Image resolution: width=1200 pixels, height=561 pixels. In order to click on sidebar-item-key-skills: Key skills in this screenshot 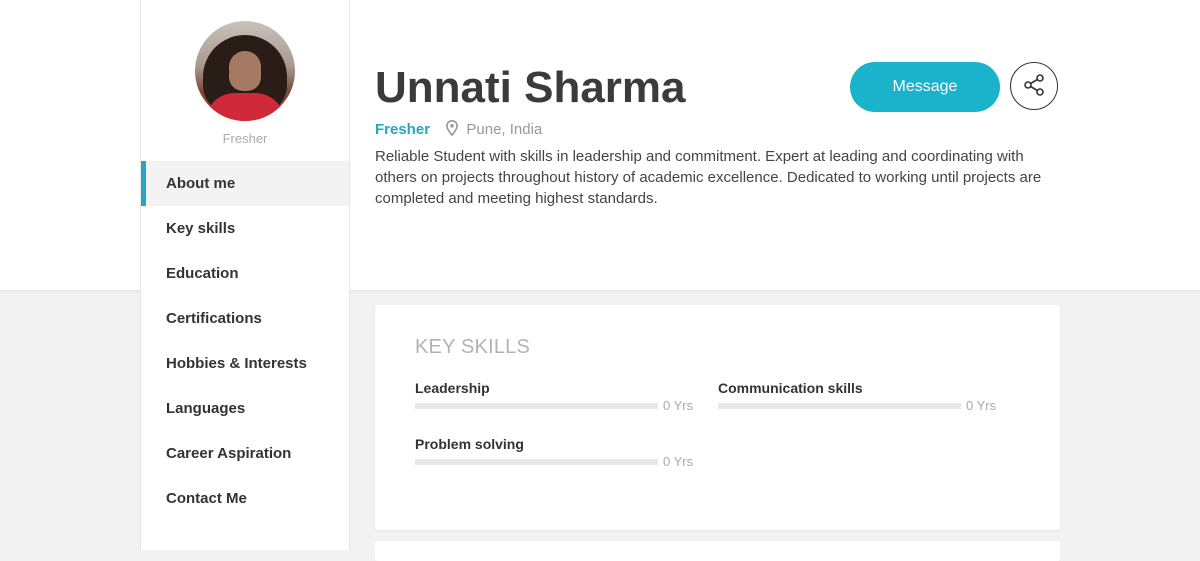, I will do `click(245, 228)`.